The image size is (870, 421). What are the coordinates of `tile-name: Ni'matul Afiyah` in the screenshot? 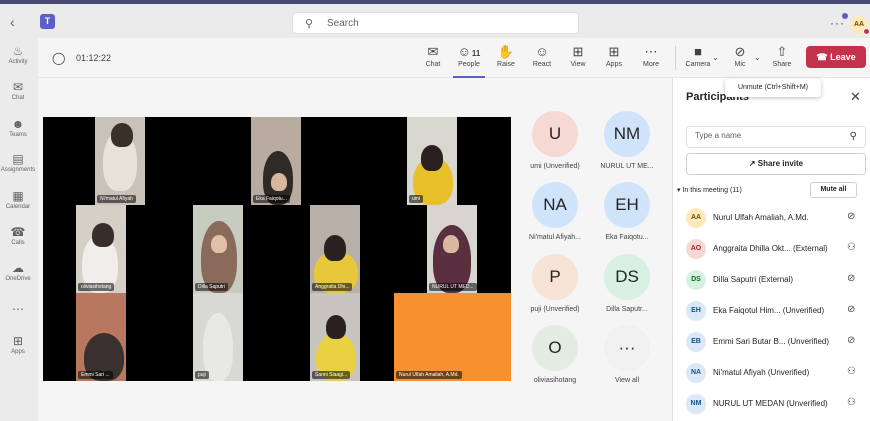 It's located at (116, 199).